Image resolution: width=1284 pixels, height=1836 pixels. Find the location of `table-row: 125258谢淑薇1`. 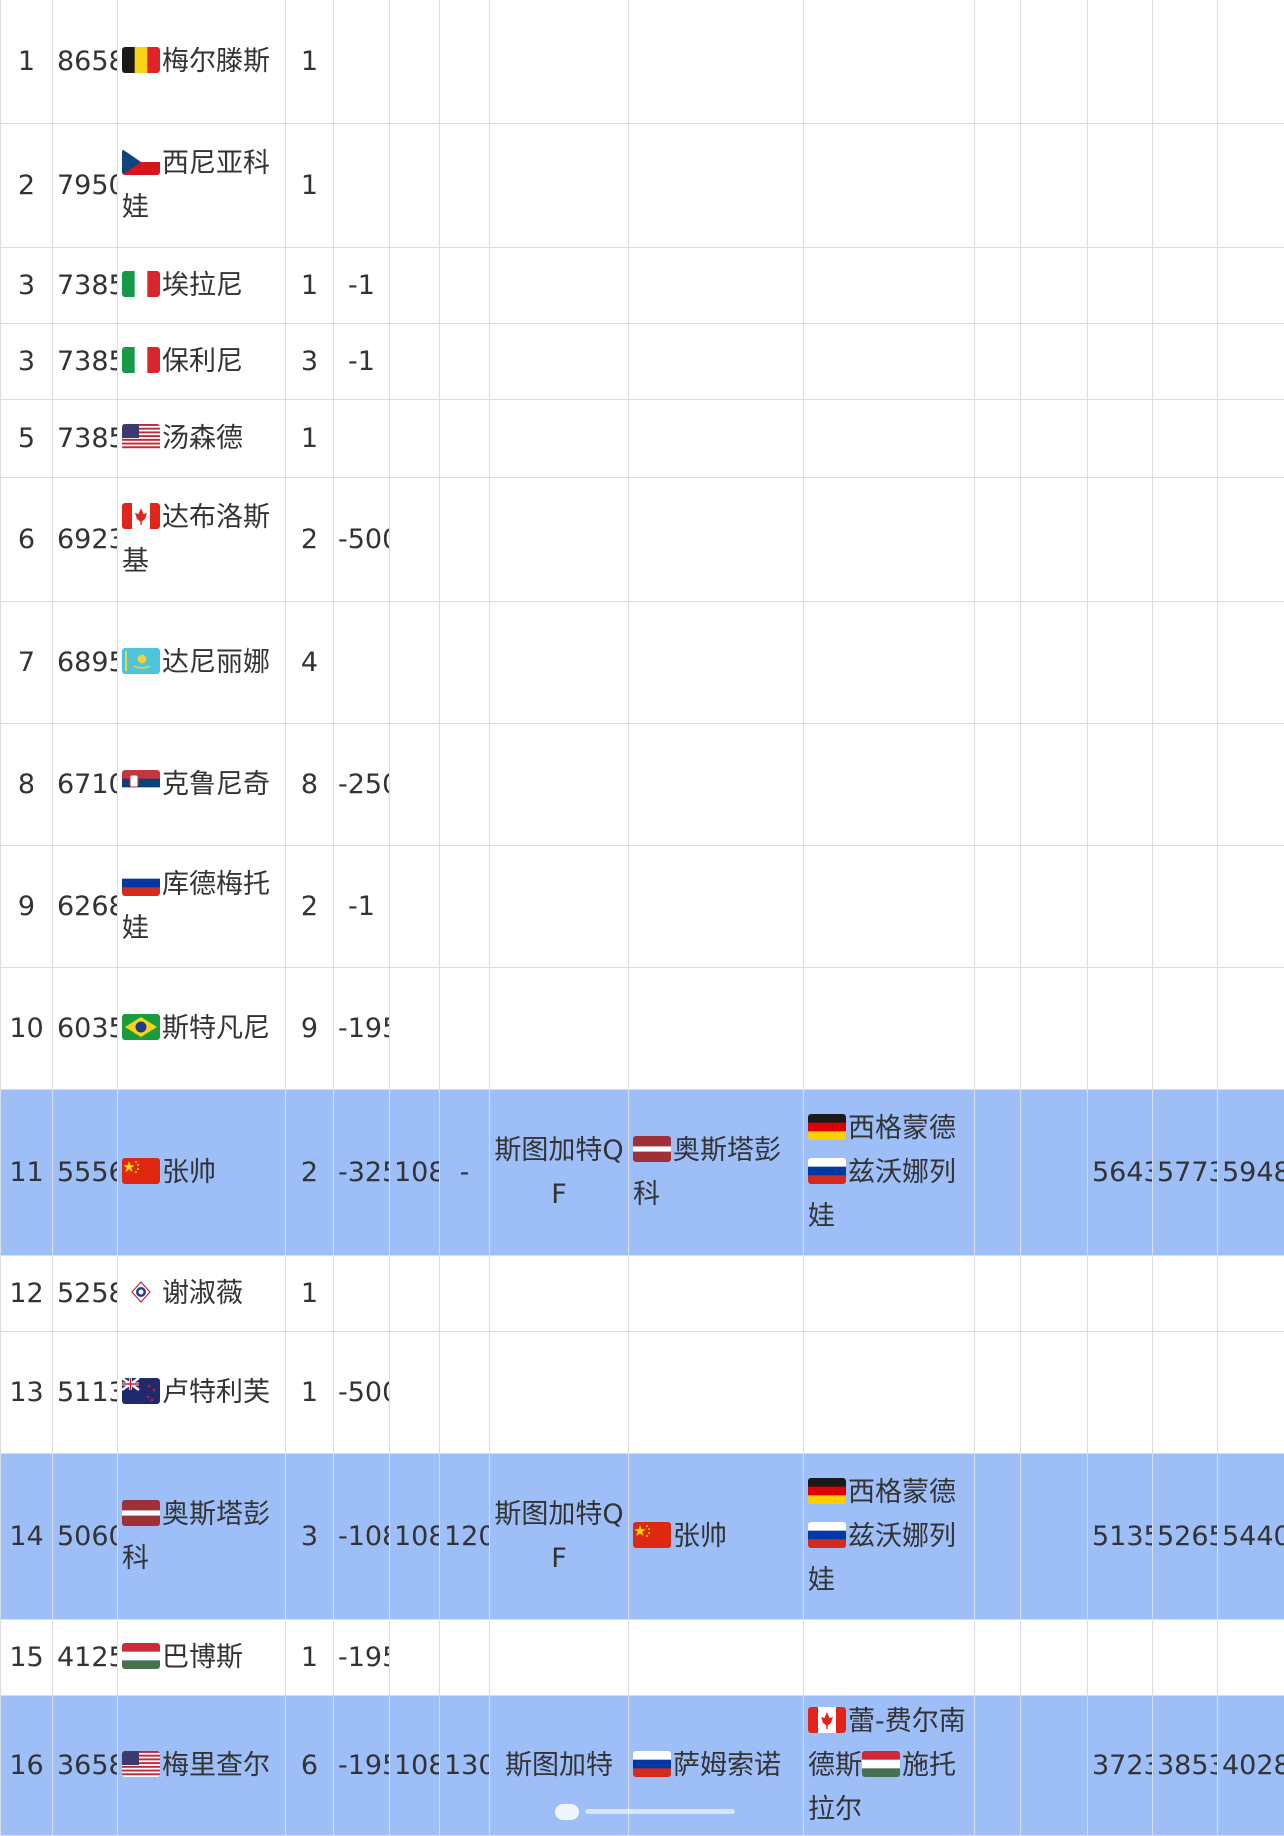

table-row: 125258谢淑薇1 is located at coordinates (642, 1294).